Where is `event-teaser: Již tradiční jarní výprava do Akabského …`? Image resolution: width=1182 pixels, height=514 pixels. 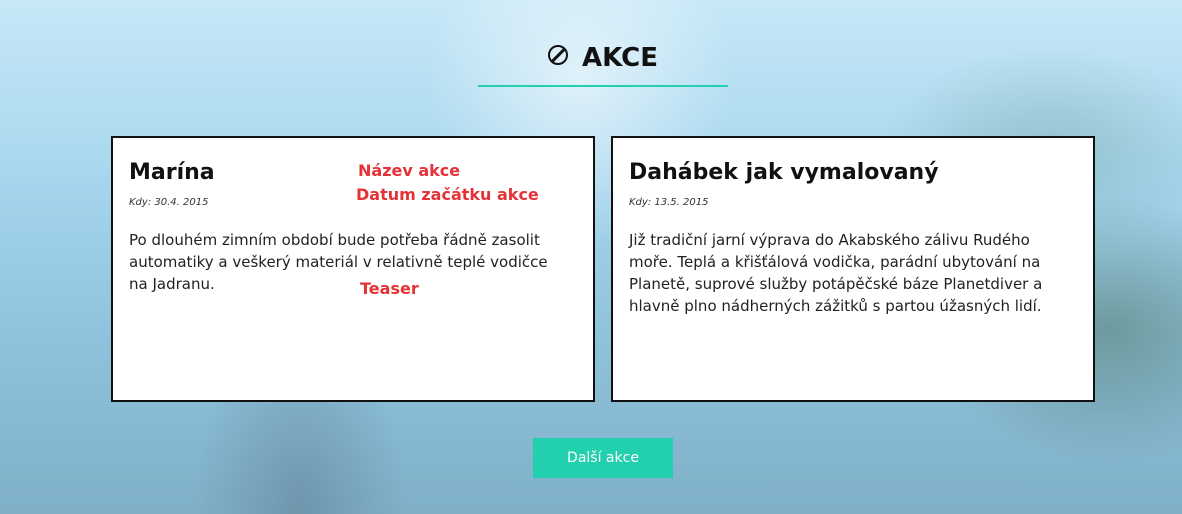 event-teaser: Již tradiční jarní výprava do Akabského … is located at coordinates (836, 273).